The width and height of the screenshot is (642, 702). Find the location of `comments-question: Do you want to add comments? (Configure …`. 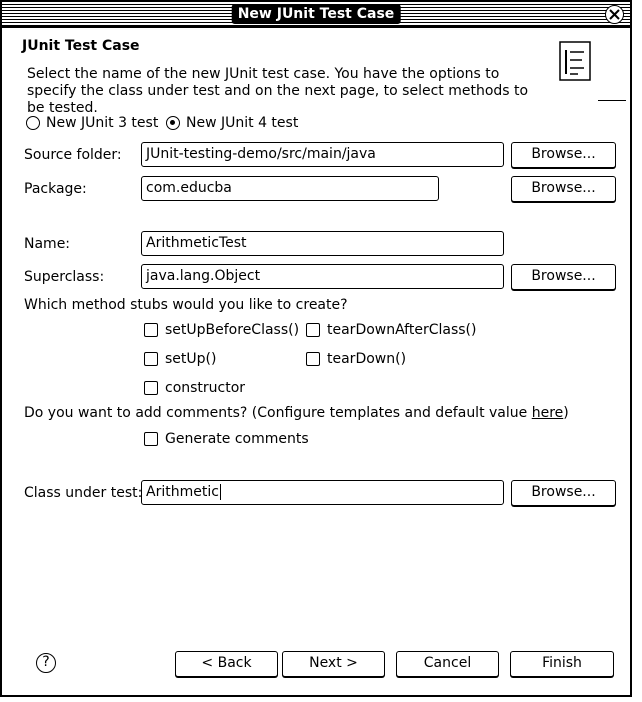

comments-question: Do you want to add comments? (Configure … is located at coordinates (296, 413).